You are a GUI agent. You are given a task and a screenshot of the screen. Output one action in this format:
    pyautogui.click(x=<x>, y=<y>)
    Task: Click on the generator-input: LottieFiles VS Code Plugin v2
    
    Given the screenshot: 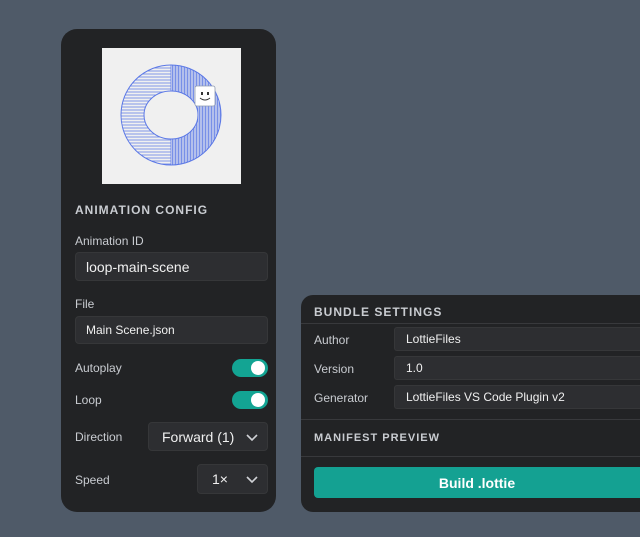 What is the action you would take?
    pyautogui.click(x=517, y=397)
    